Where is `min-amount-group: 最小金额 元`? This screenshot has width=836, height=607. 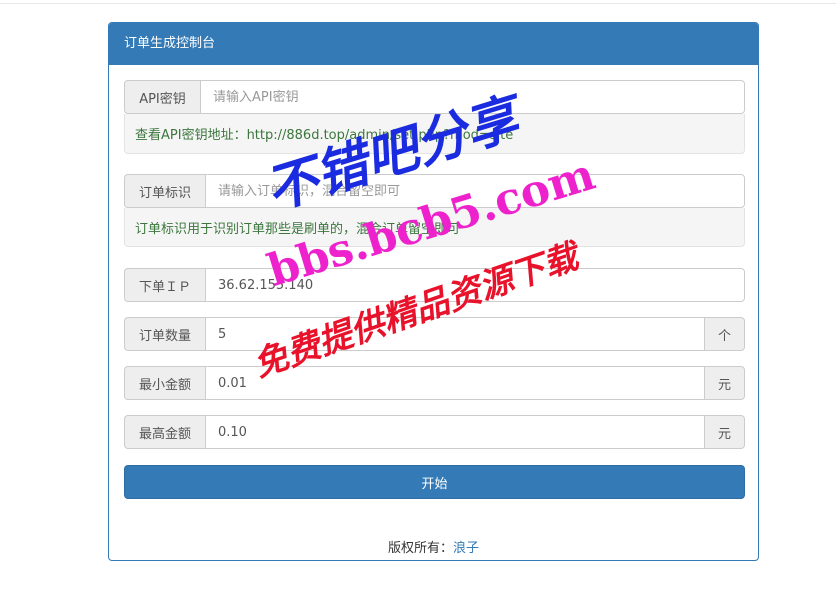
min-amount-group: 最小金额 元 is located at coordinates (434, 383).